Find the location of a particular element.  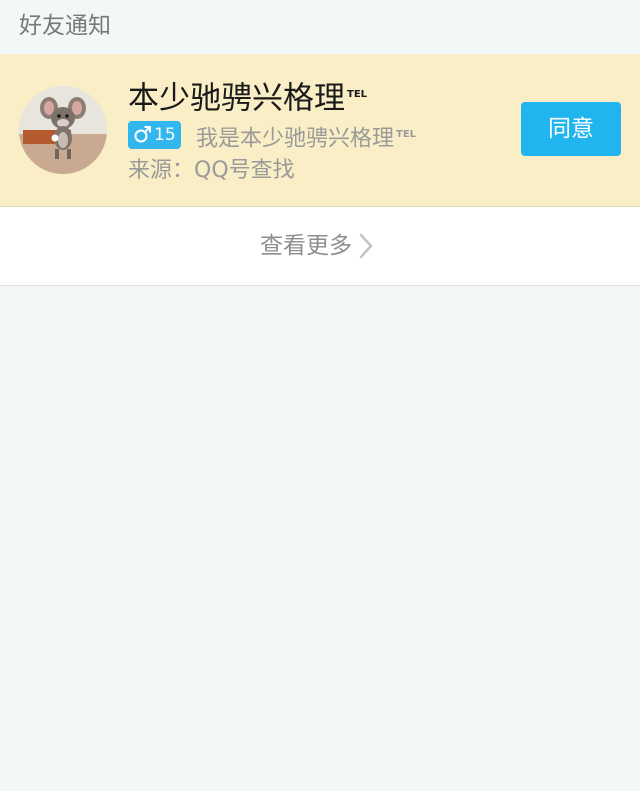

requester-nickname: 本少驰骋兴格理 TEL is located at coordinates (247, 96).